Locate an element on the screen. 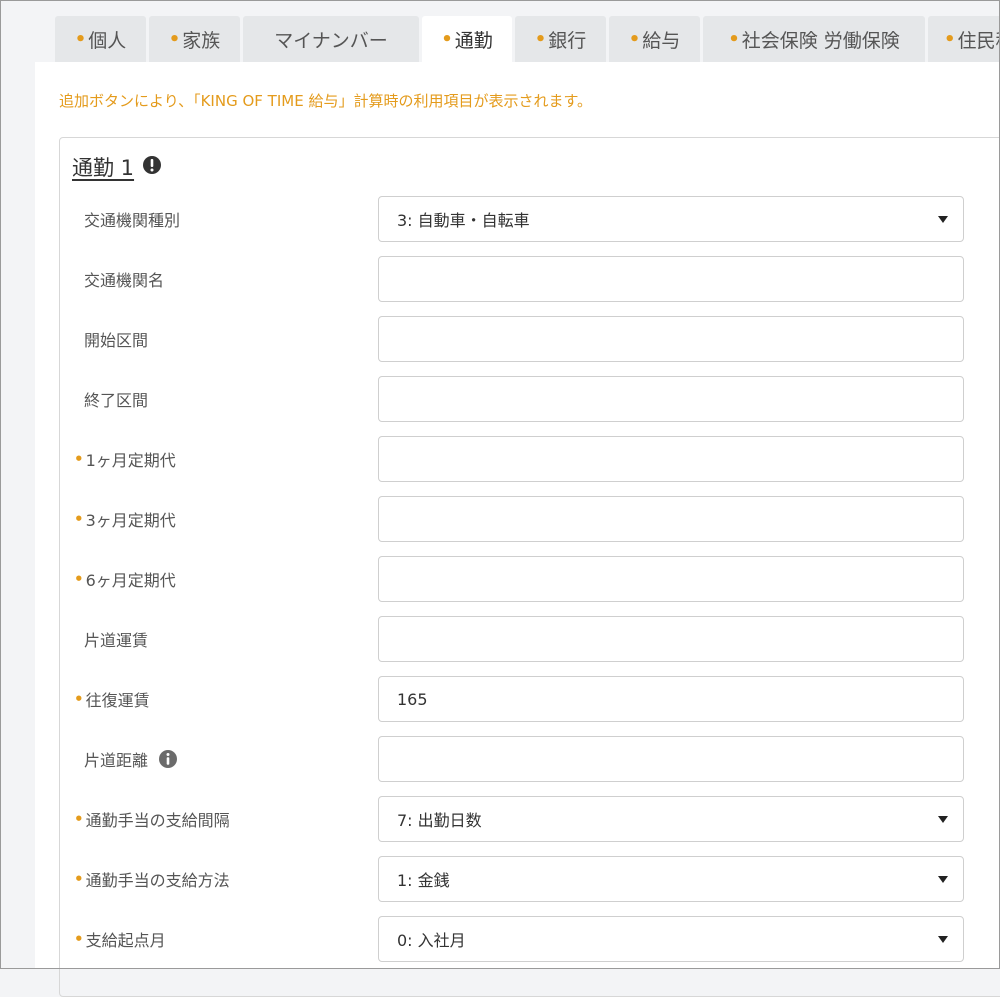 The height and width of the screenshot is (997, 1000). 1month-pass-input is located at coordinates (671, 459).